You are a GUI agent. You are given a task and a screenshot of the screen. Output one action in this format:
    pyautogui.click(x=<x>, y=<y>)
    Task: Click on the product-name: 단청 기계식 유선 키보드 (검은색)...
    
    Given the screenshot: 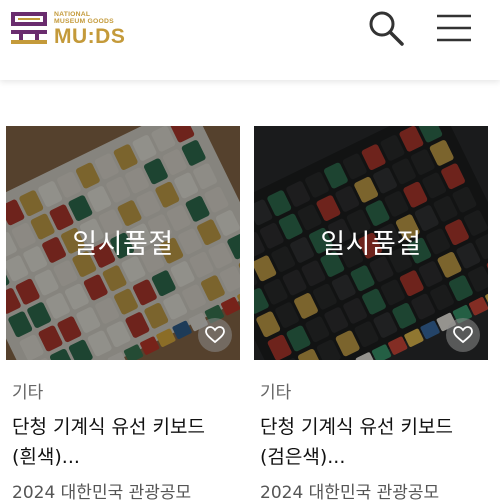 What is the action you would take?
    pyautogui.click(x=375, y=442)
    